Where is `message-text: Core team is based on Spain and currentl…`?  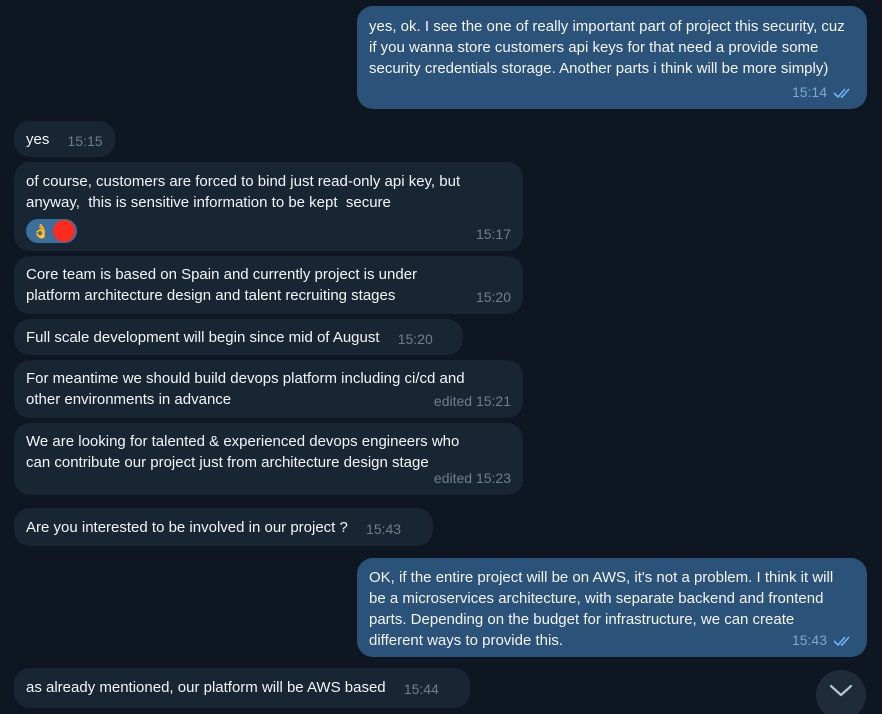
message-text: Core team is based on Spain and currentl… is located at coordinates (224, 285).